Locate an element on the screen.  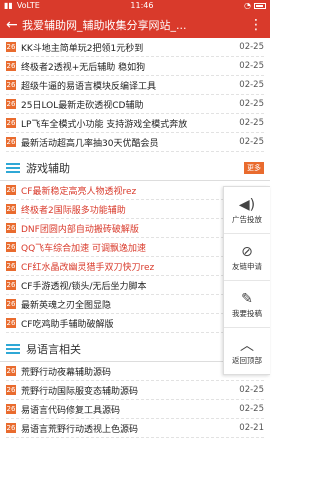
list-item: 26 LP飞车全模式小功能 支持游戏全模式奔放 02-25 is located at coordinates (135, 123).